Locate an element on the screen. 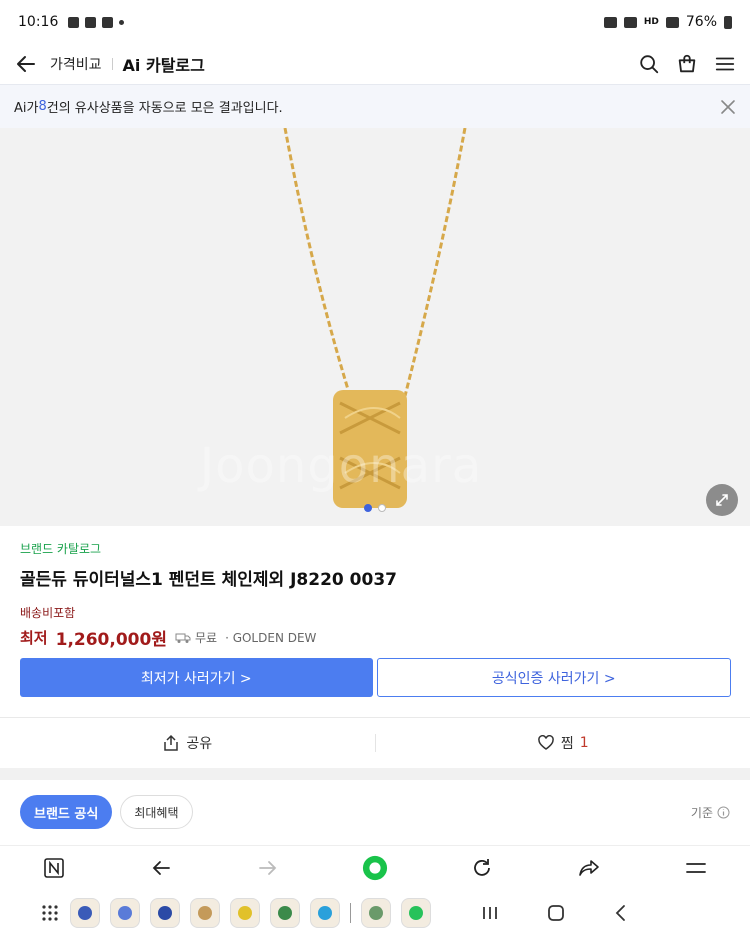 The image size is (750, 937). header-actions is located at coordinates (687, 64).